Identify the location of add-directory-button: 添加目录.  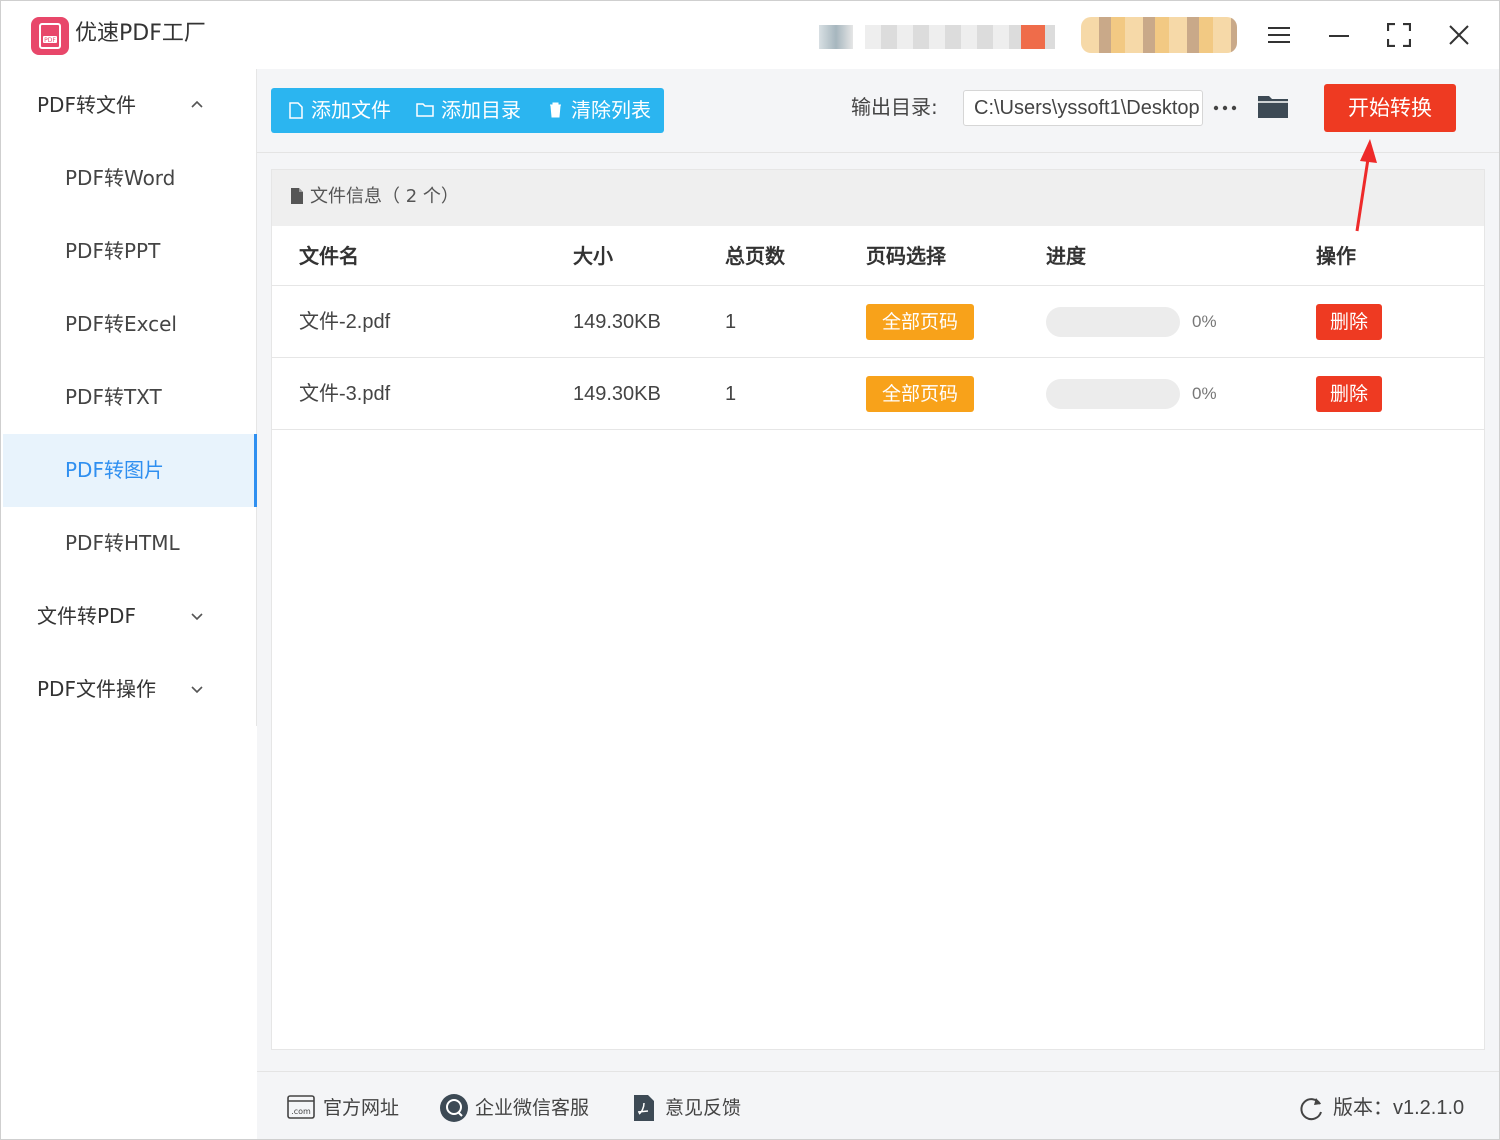
(475, 110).